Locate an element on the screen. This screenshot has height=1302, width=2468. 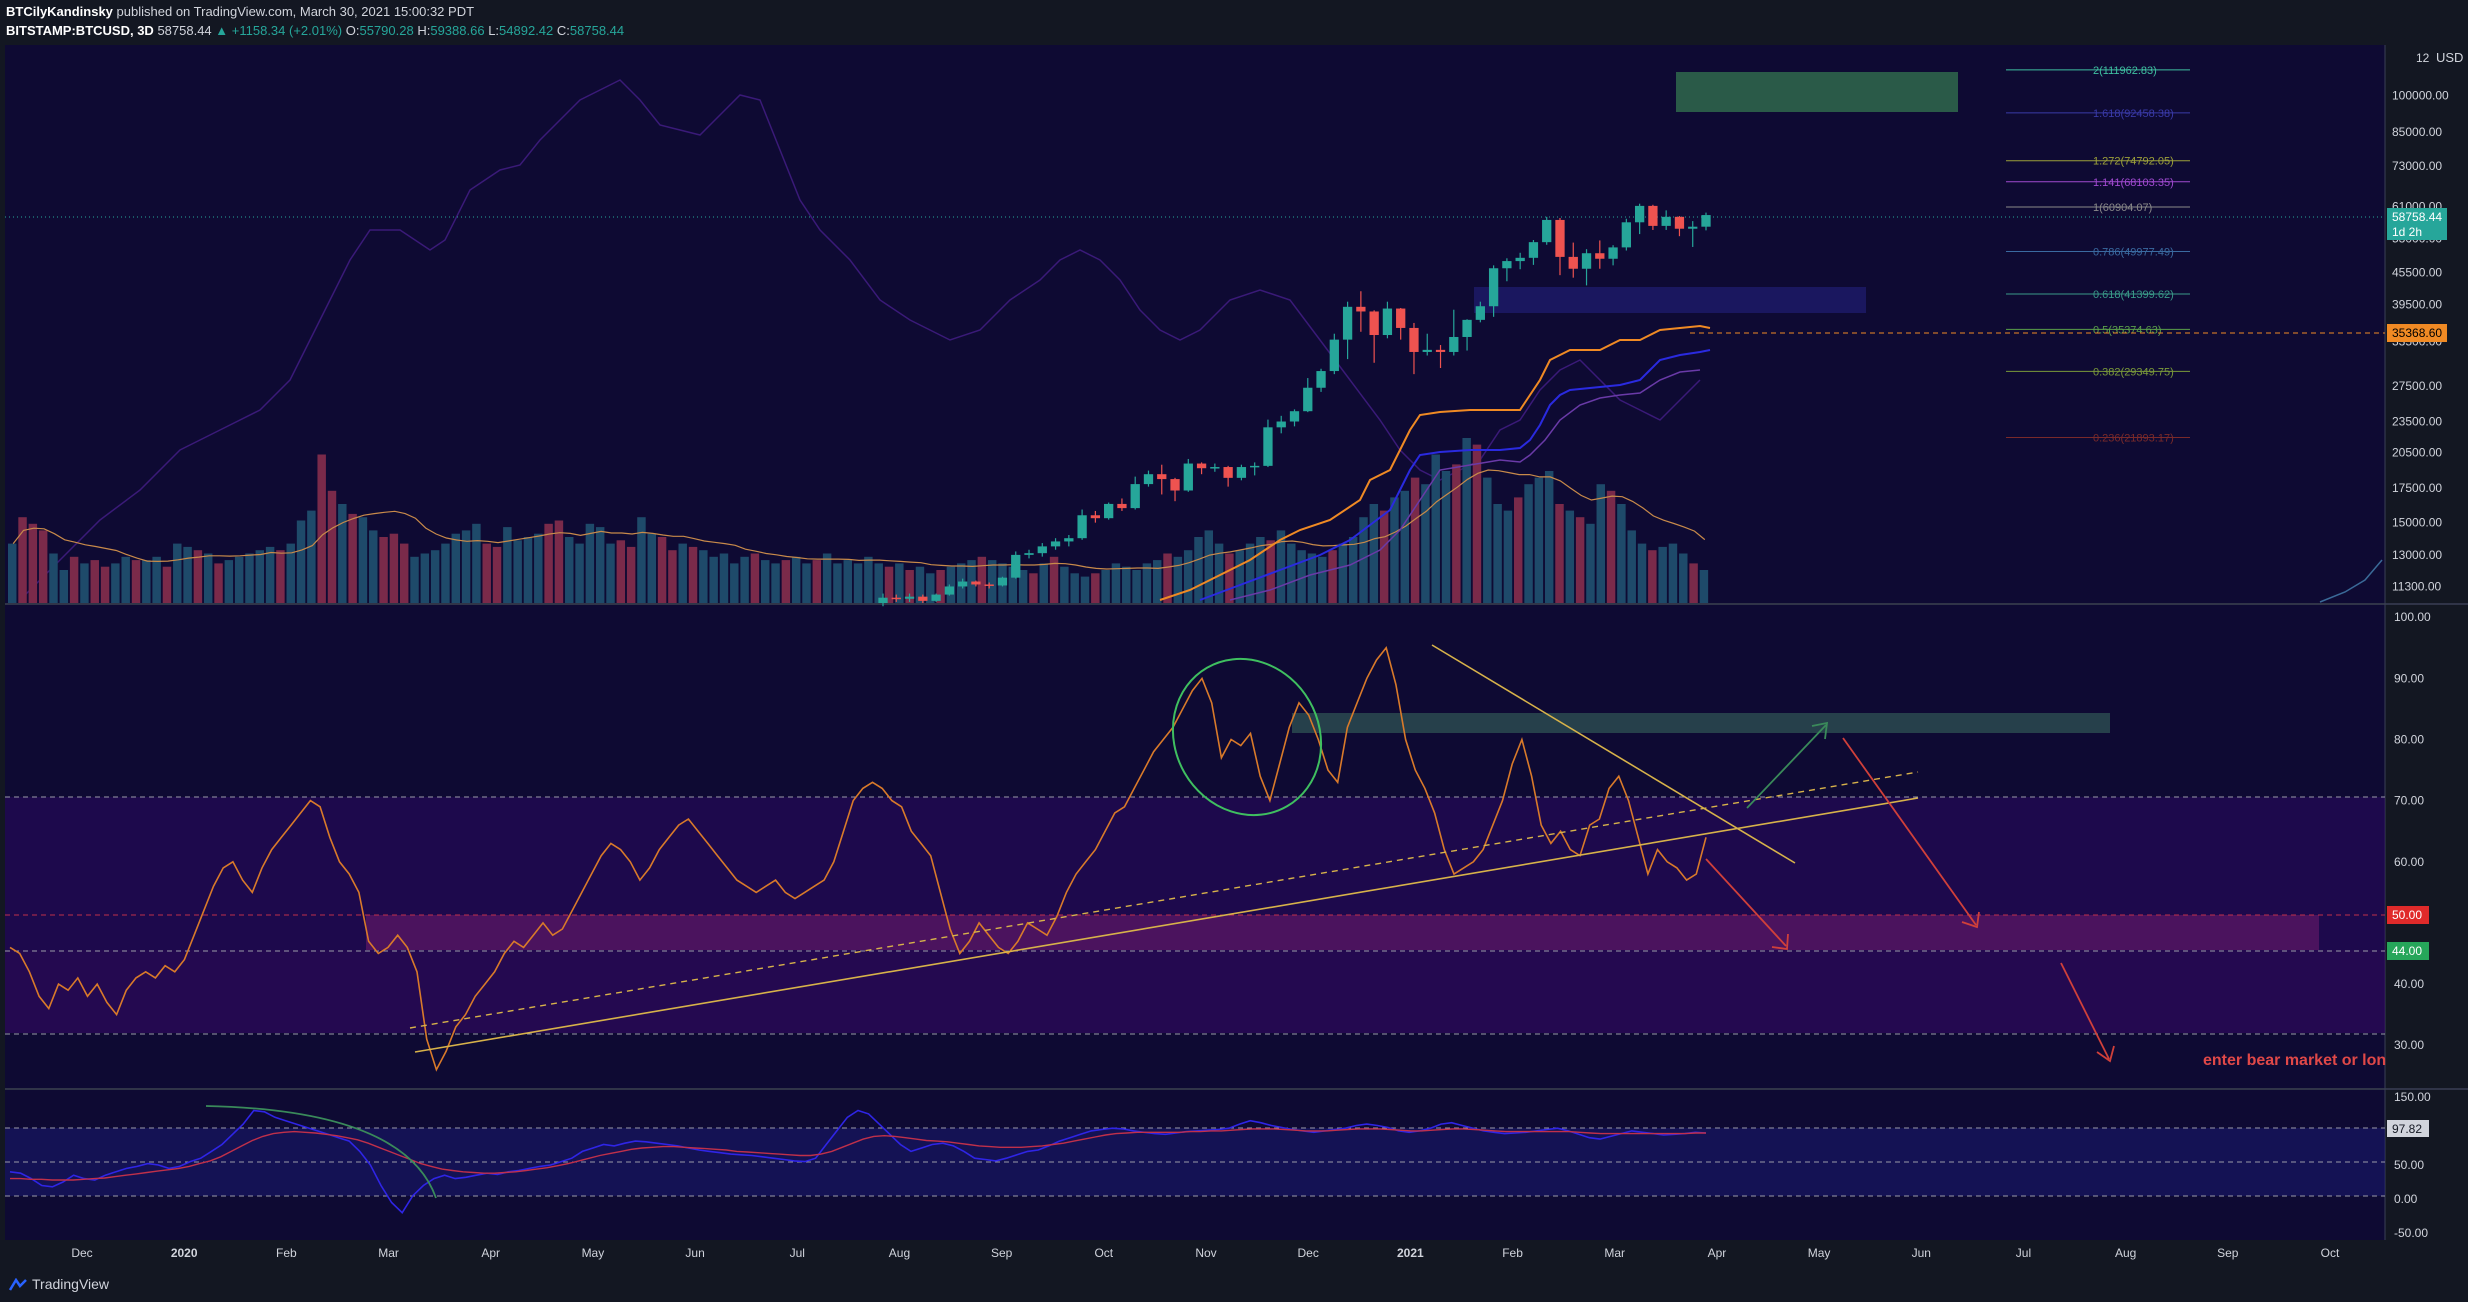
price-tick-label: 17500.00 is located at coordinates (2417, 488).